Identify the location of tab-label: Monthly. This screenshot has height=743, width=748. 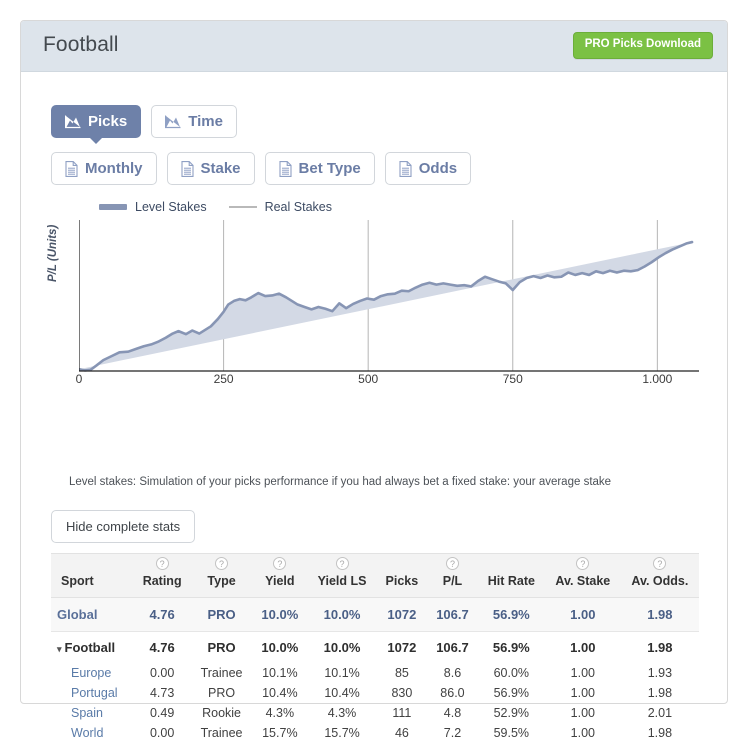
(114, 168).